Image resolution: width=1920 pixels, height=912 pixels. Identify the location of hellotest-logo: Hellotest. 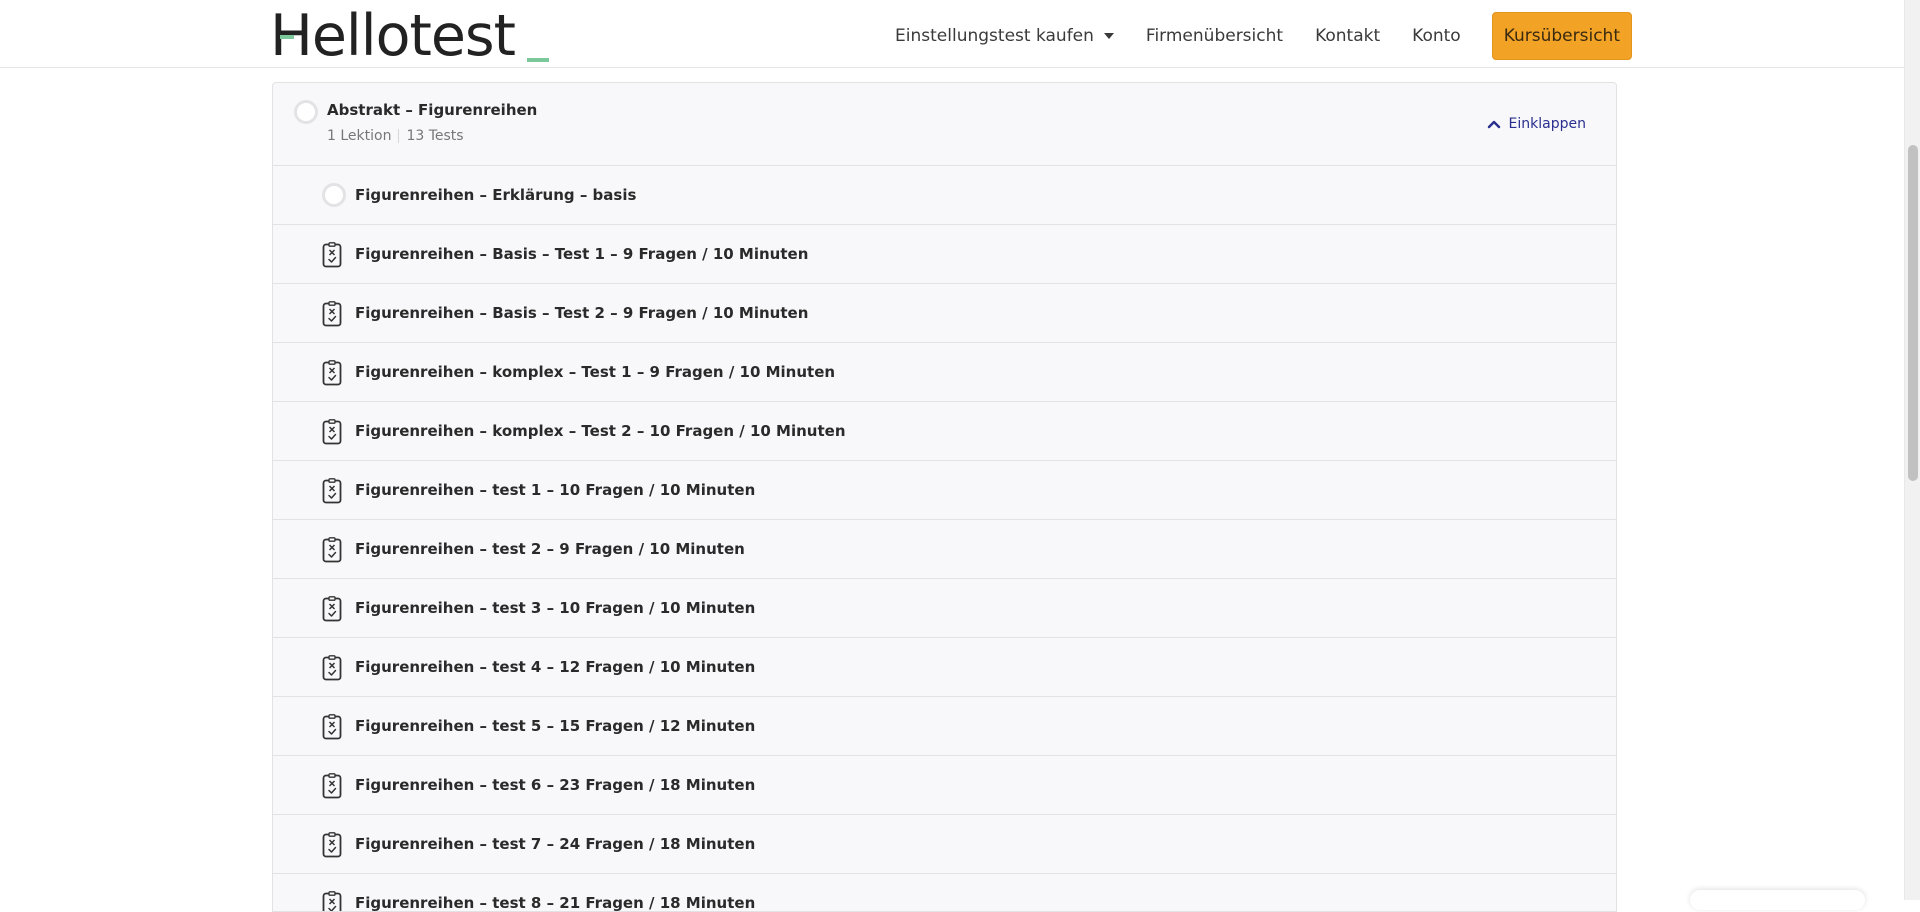
(409, 33).